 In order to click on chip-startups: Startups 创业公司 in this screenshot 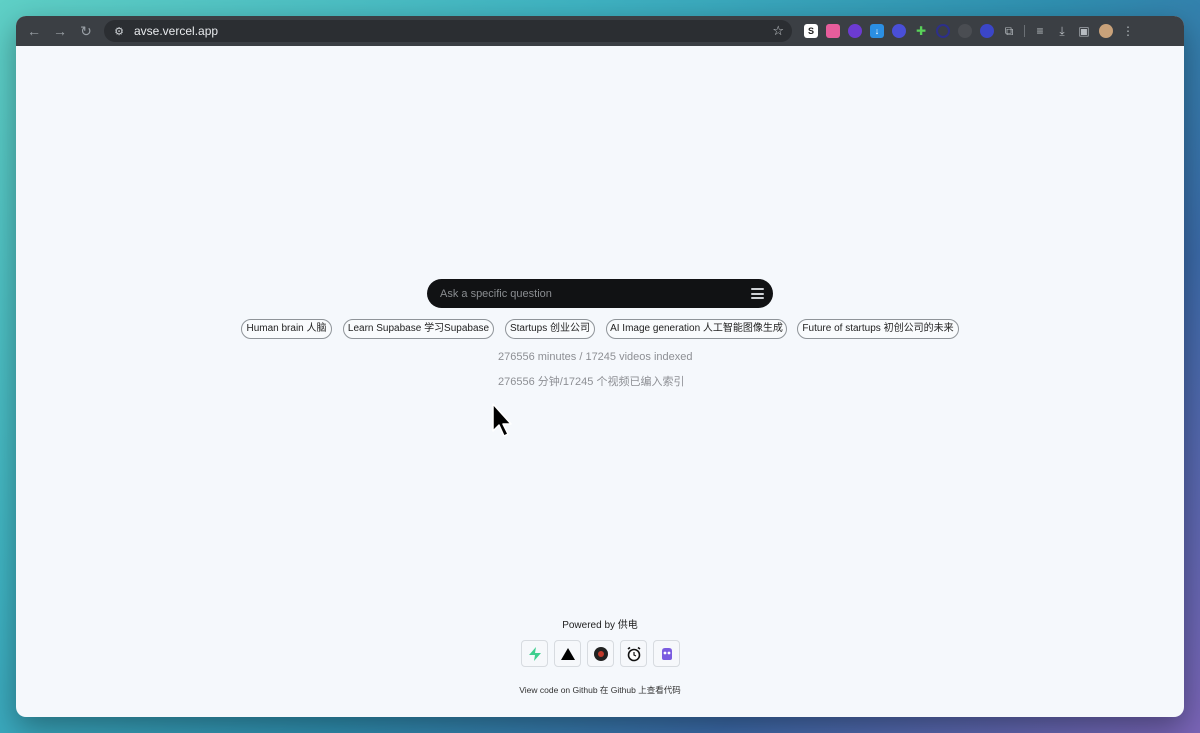, I will do `click(550, 329)`.